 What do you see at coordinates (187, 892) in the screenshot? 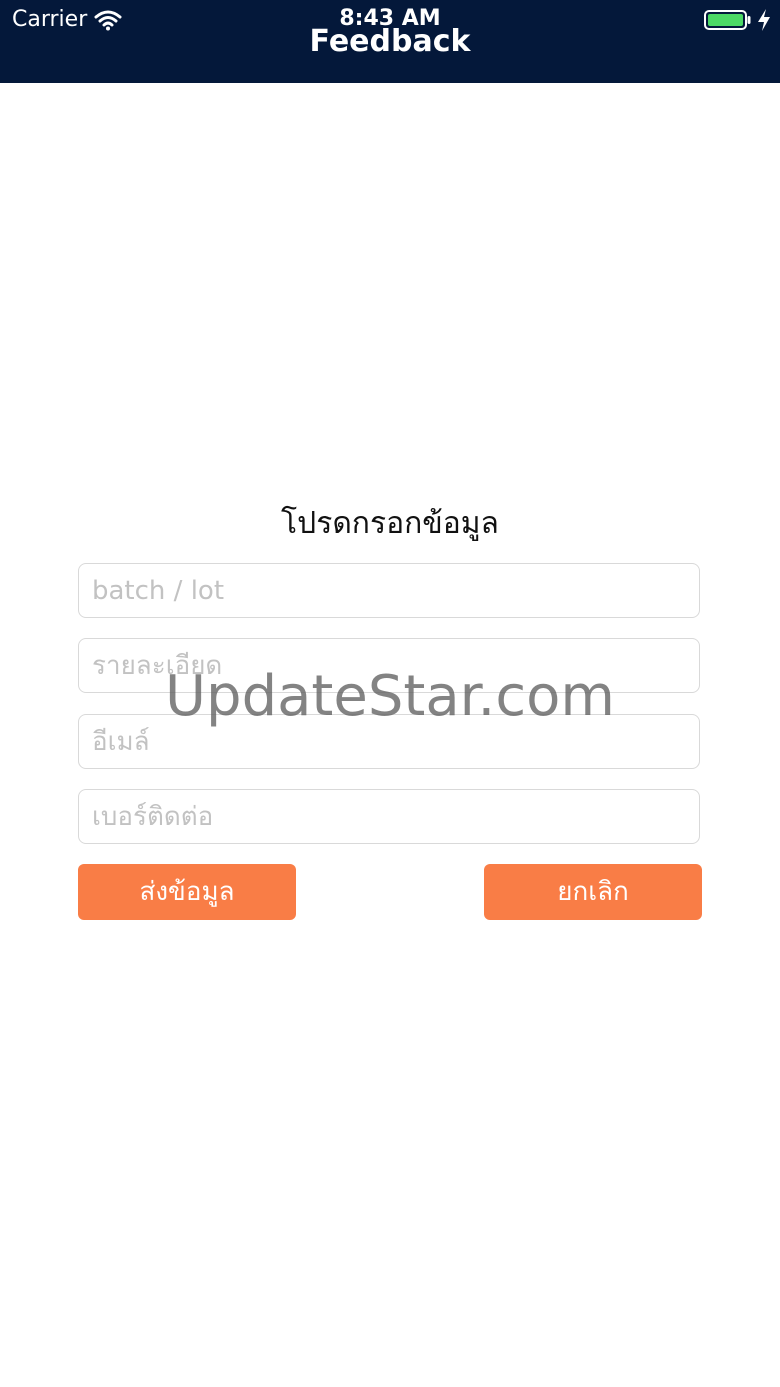
I see `submit-button: ส่งข้อมูล` at bounding box center [187, 892].